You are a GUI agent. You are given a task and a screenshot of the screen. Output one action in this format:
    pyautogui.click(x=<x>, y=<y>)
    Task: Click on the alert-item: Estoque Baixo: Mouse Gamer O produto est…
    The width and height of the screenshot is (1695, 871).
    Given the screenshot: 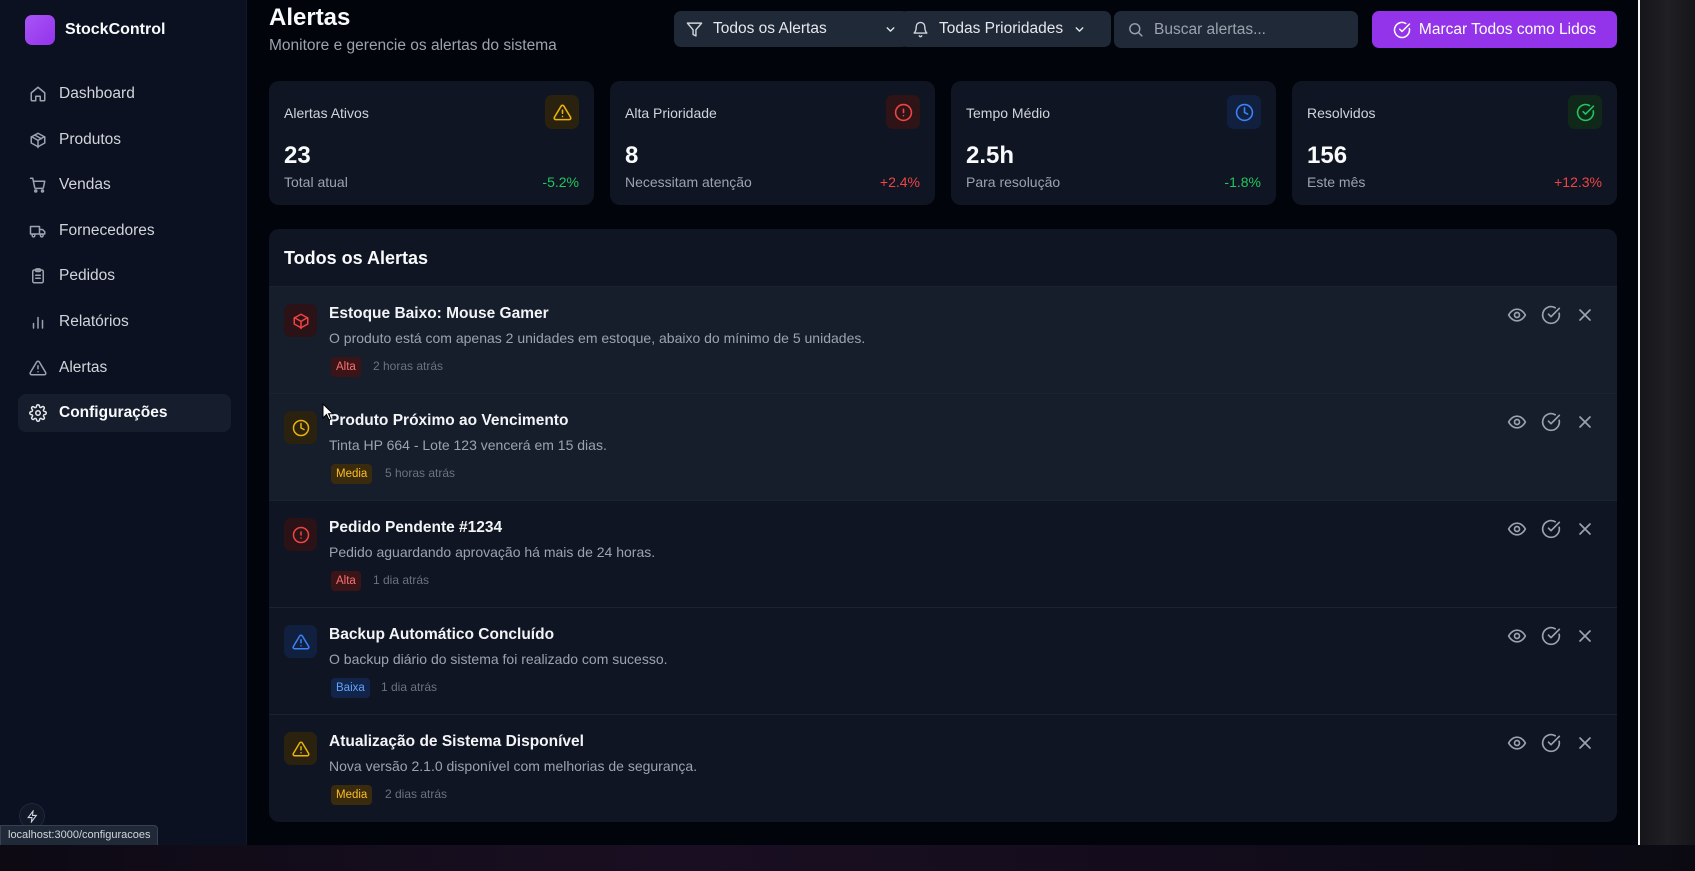 What is the action you would take?
    pyautogui.click(x=943, y=339)
    